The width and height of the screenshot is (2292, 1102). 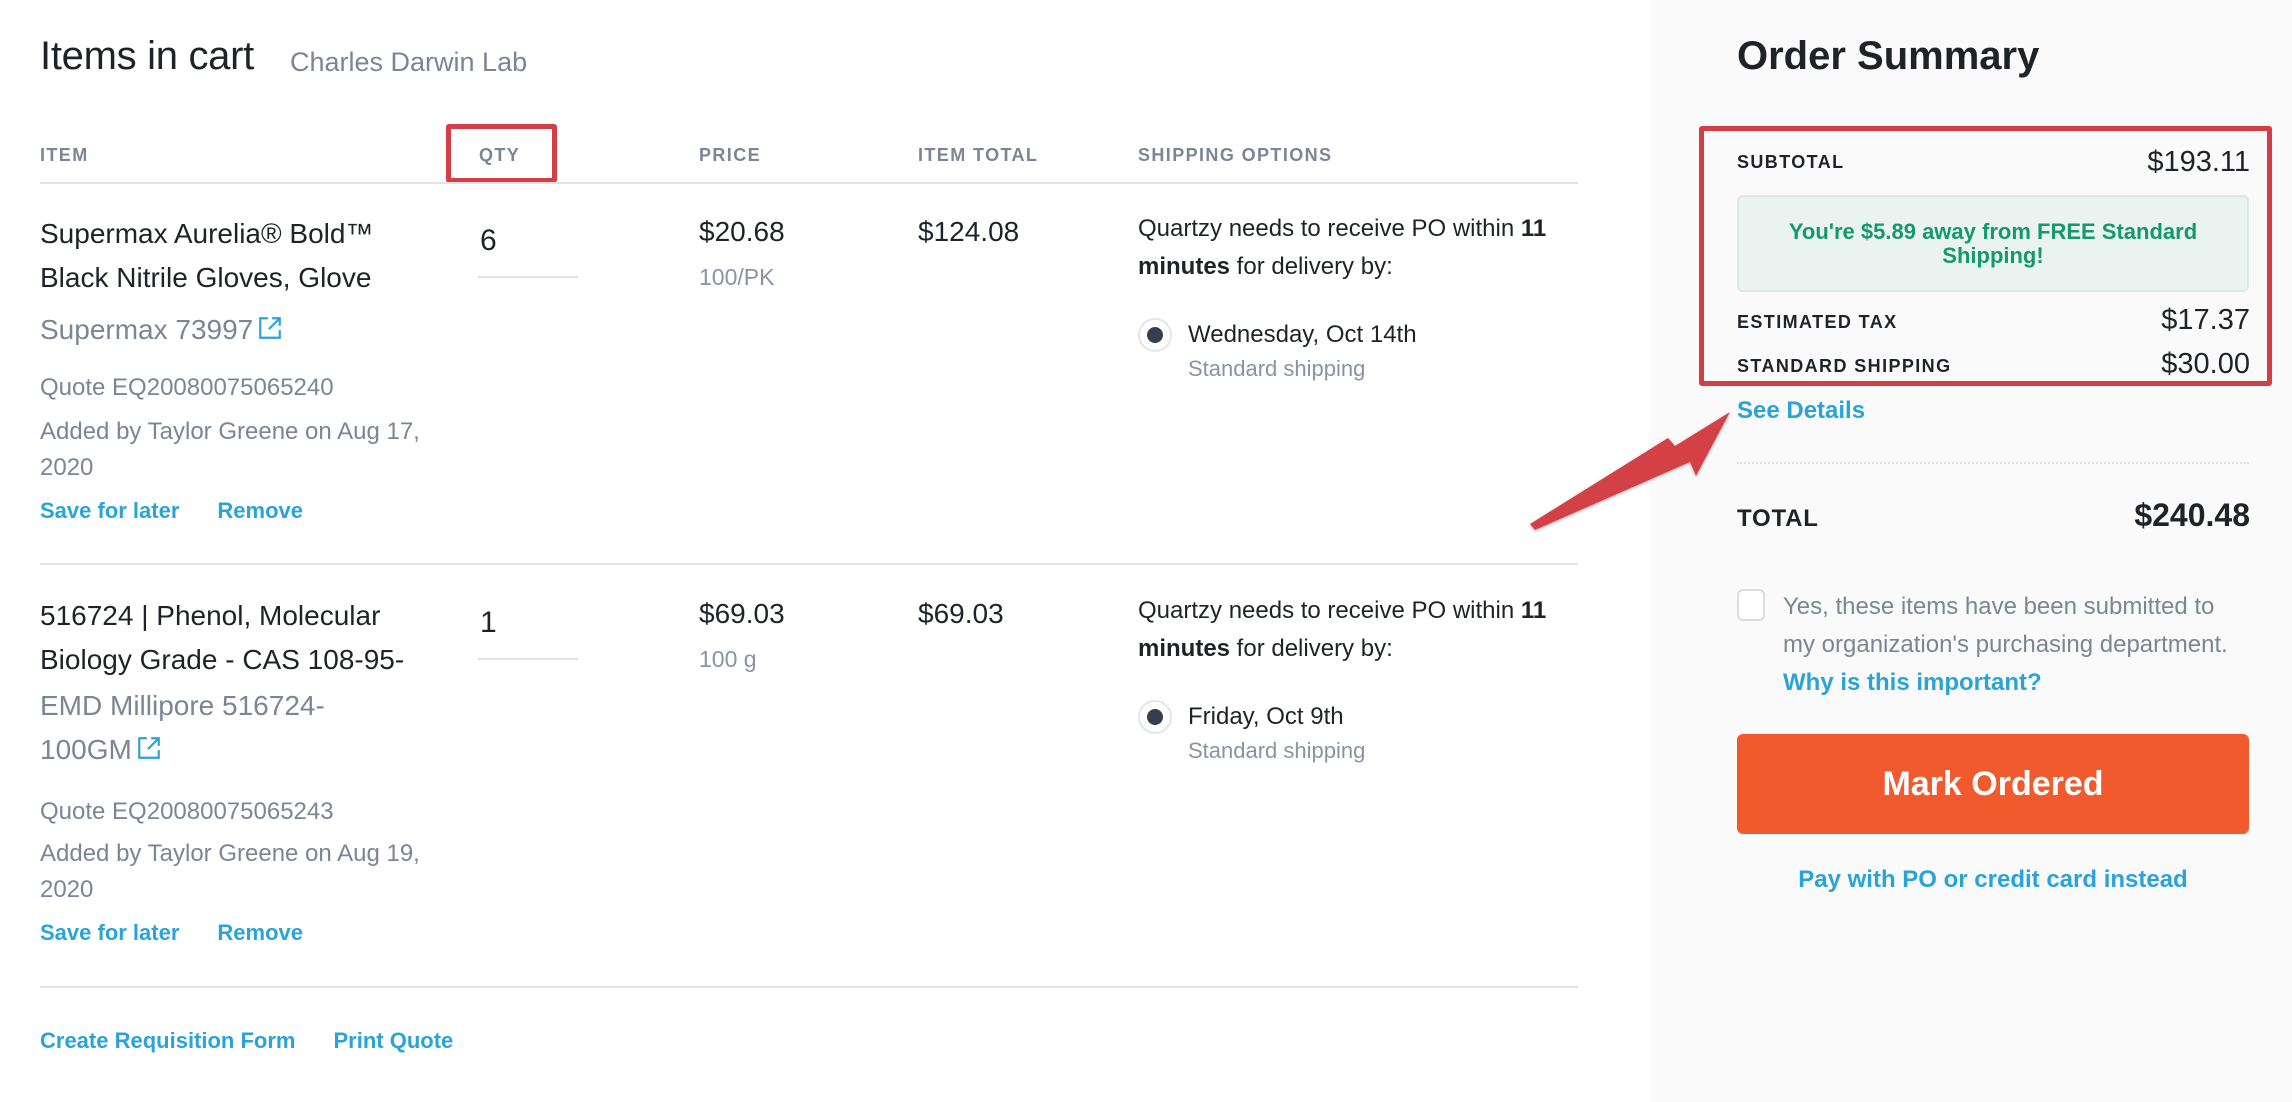 What do you see at coordinates (1751, 605) in the screenshot?
I see `purchasing-confirmation-checkbox` at bounding box center [1751, 605].